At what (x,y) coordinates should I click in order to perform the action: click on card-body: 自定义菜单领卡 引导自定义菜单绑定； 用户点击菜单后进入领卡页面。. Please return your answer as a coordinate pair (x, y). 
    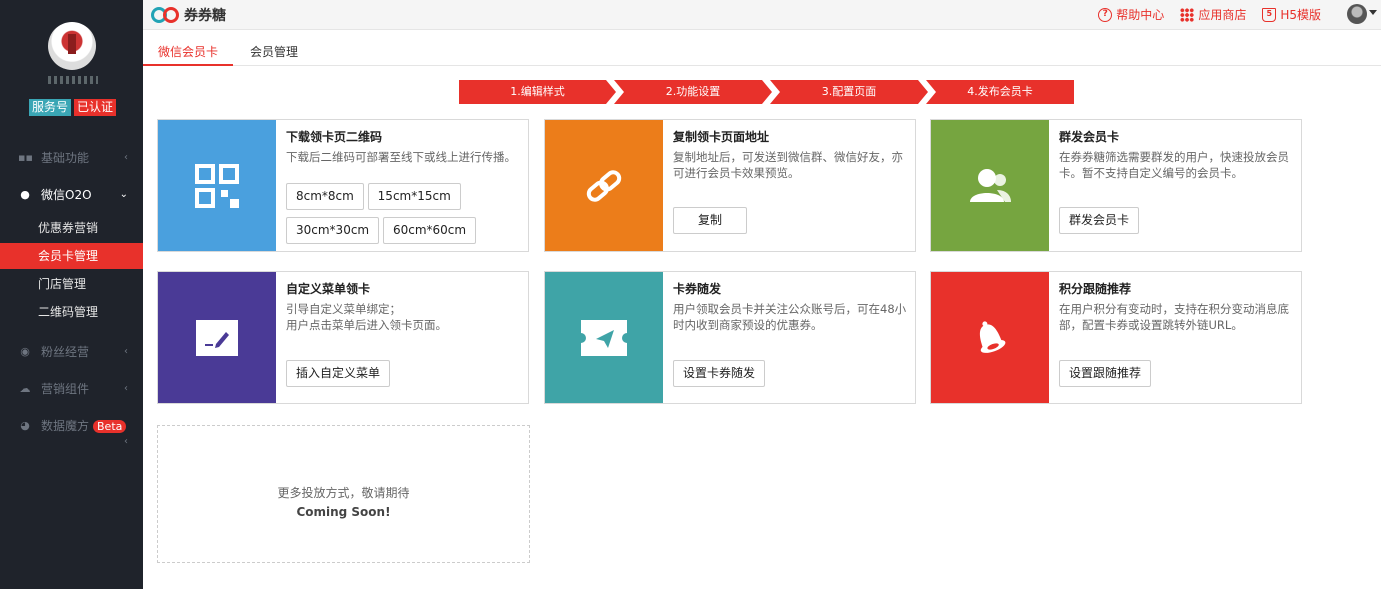
    Looking at the image, I should click on (403, 306).